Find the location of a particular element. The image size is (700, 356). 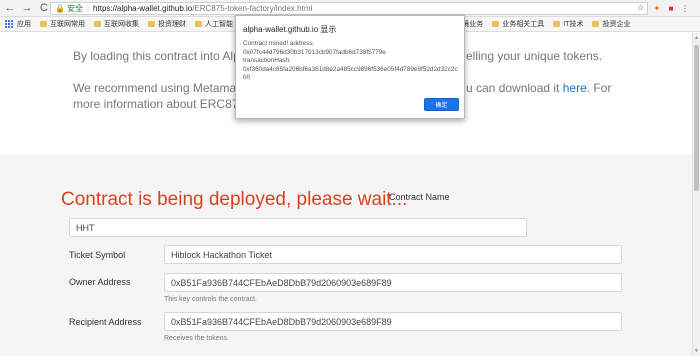

recommend-text-right: u can download it here. For is located at coordinates (539, 88).